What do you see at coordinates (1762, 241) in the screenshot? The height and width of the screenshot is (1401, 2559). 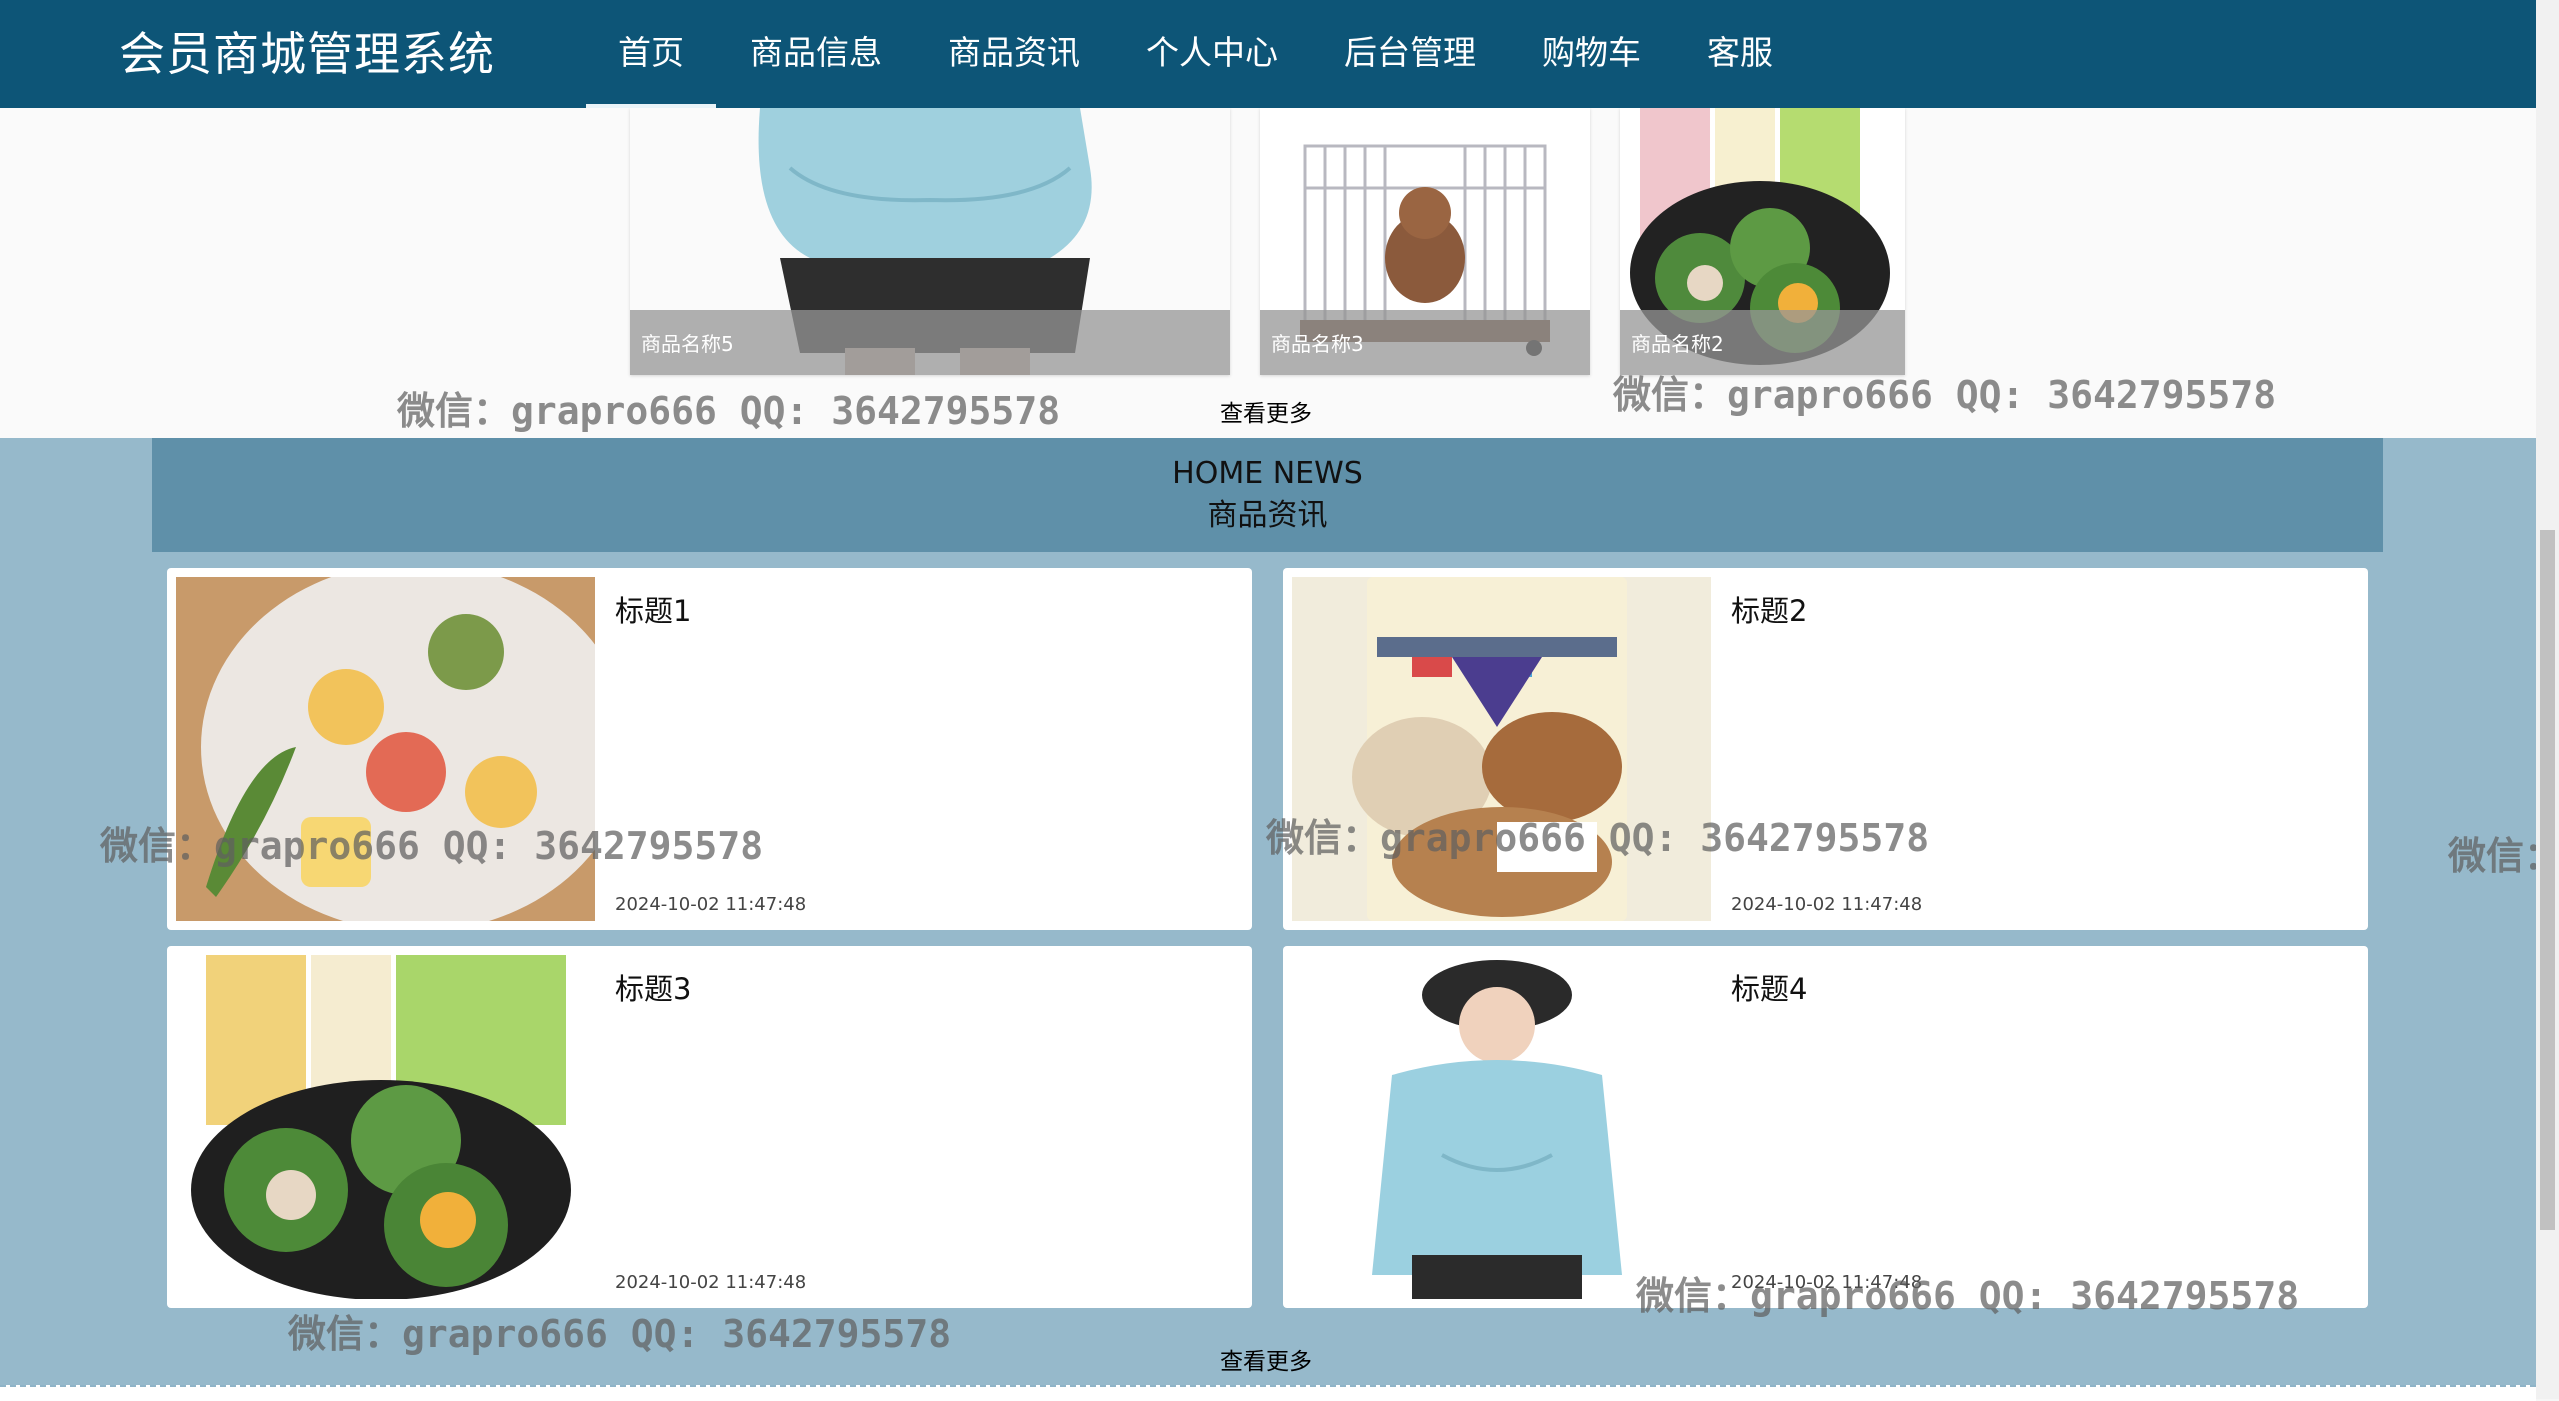 I see `product-card: 商品名称2` at bounding box center [1762, 241].